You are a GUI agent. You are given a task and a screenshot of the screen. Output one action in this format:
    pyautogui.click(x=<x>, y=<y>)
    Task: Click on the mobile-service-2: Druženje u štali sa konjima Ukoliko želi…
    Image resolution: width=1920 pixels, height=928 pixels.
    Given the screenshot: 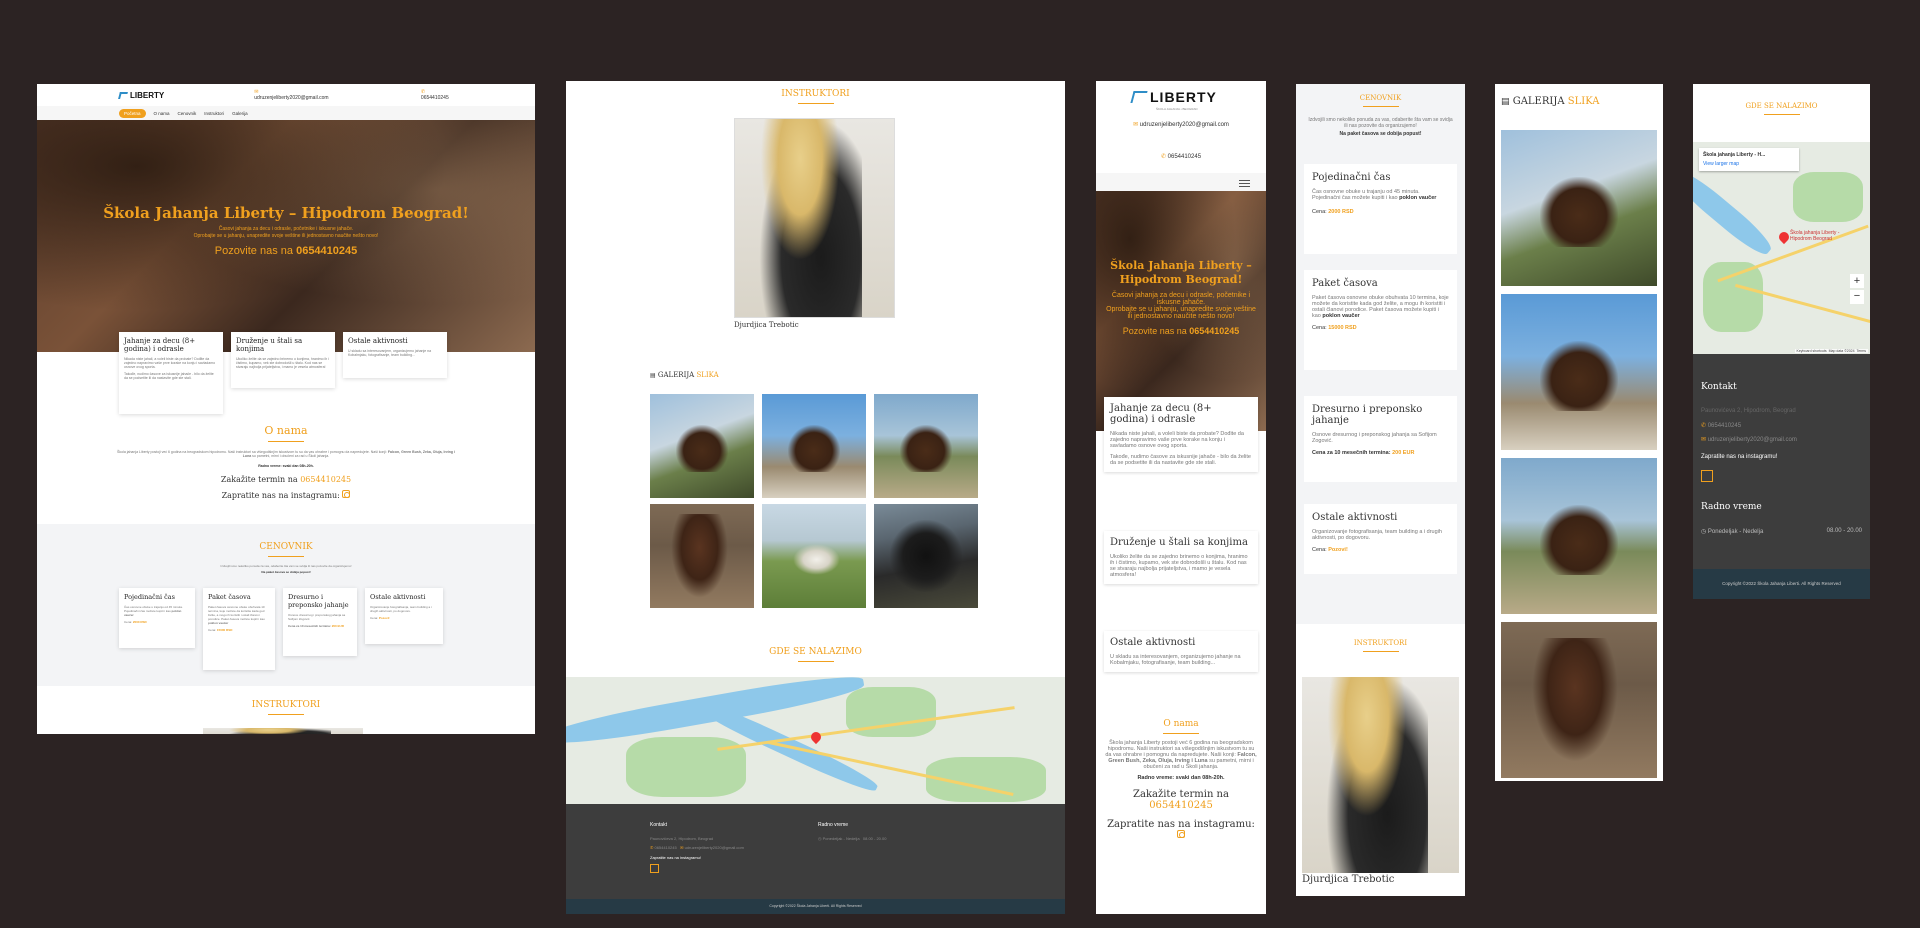 What is the action you would take?
    pyautogui.click(x=1181, y=557)
    